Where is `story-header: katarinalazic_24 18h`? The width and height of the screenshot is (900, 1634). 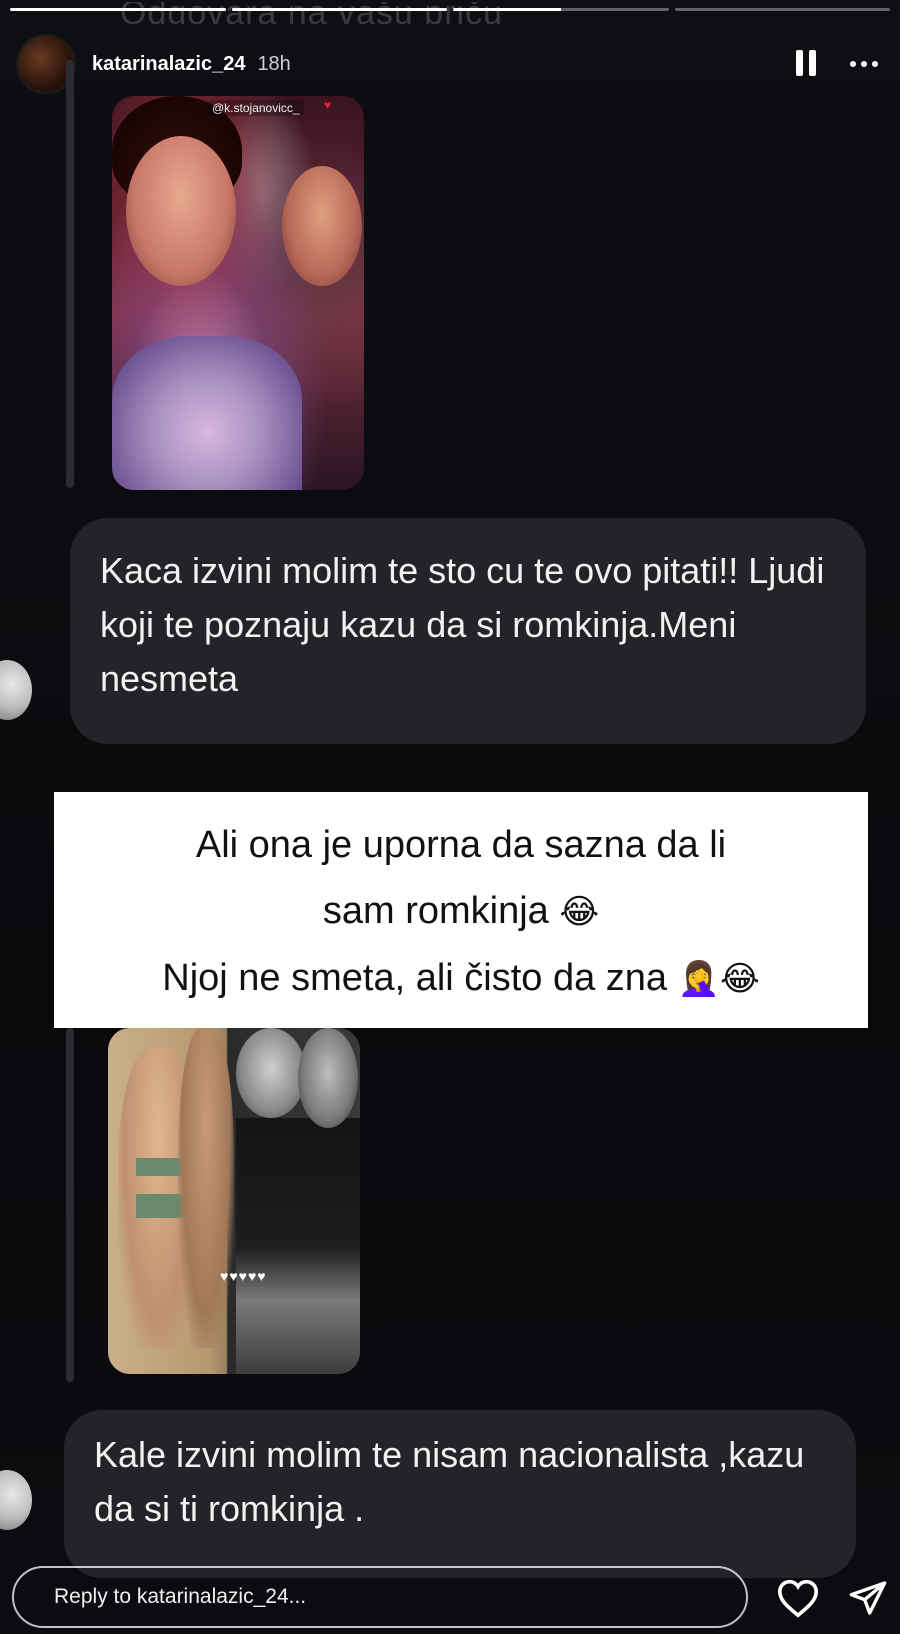 story-header: katarinalazic_24 18h is located at coordinates (450, 64).